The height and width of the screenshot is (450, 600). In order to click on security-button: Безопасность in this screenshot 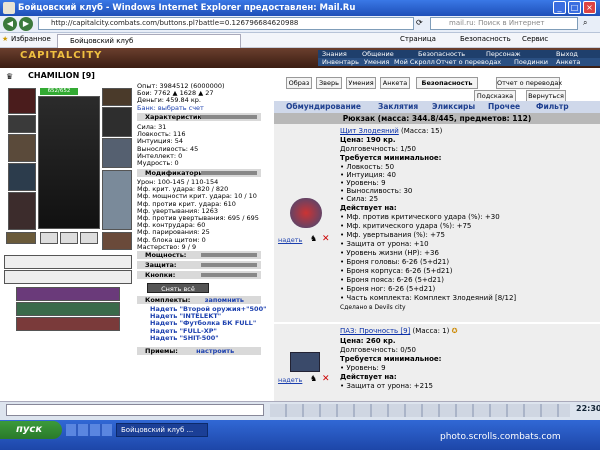, I will do `click(447, 83)`.